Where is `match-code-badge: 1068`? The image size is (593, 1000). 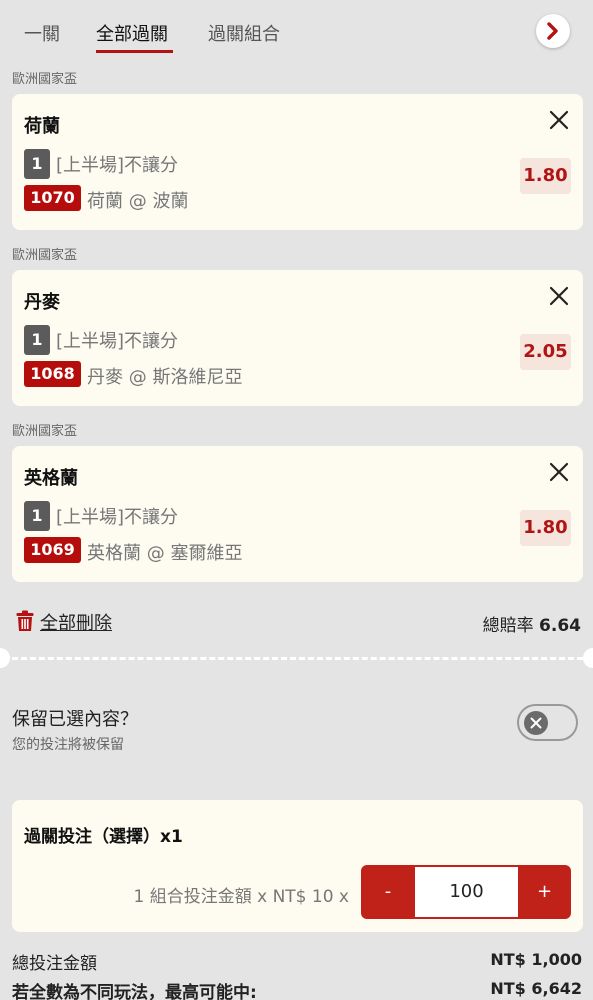
match-code-badge: 1068 is located at coordinates (52, 374).